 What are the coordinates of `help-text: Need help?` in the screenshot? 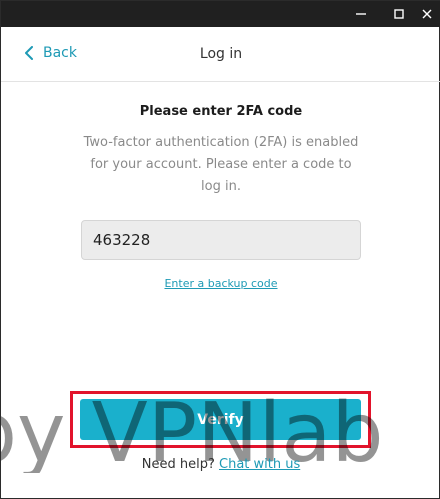 It's located at (178, 464).